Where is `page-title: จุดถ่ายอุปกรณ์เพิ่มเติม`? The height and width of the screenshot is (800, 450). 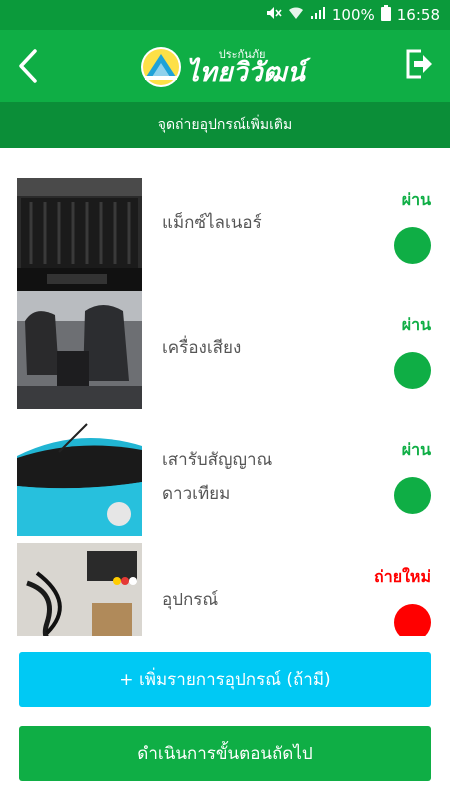 page-title: จุดถ่ายอุปกรณ์เพิ่มเติม is located at coordinates (225, 125).